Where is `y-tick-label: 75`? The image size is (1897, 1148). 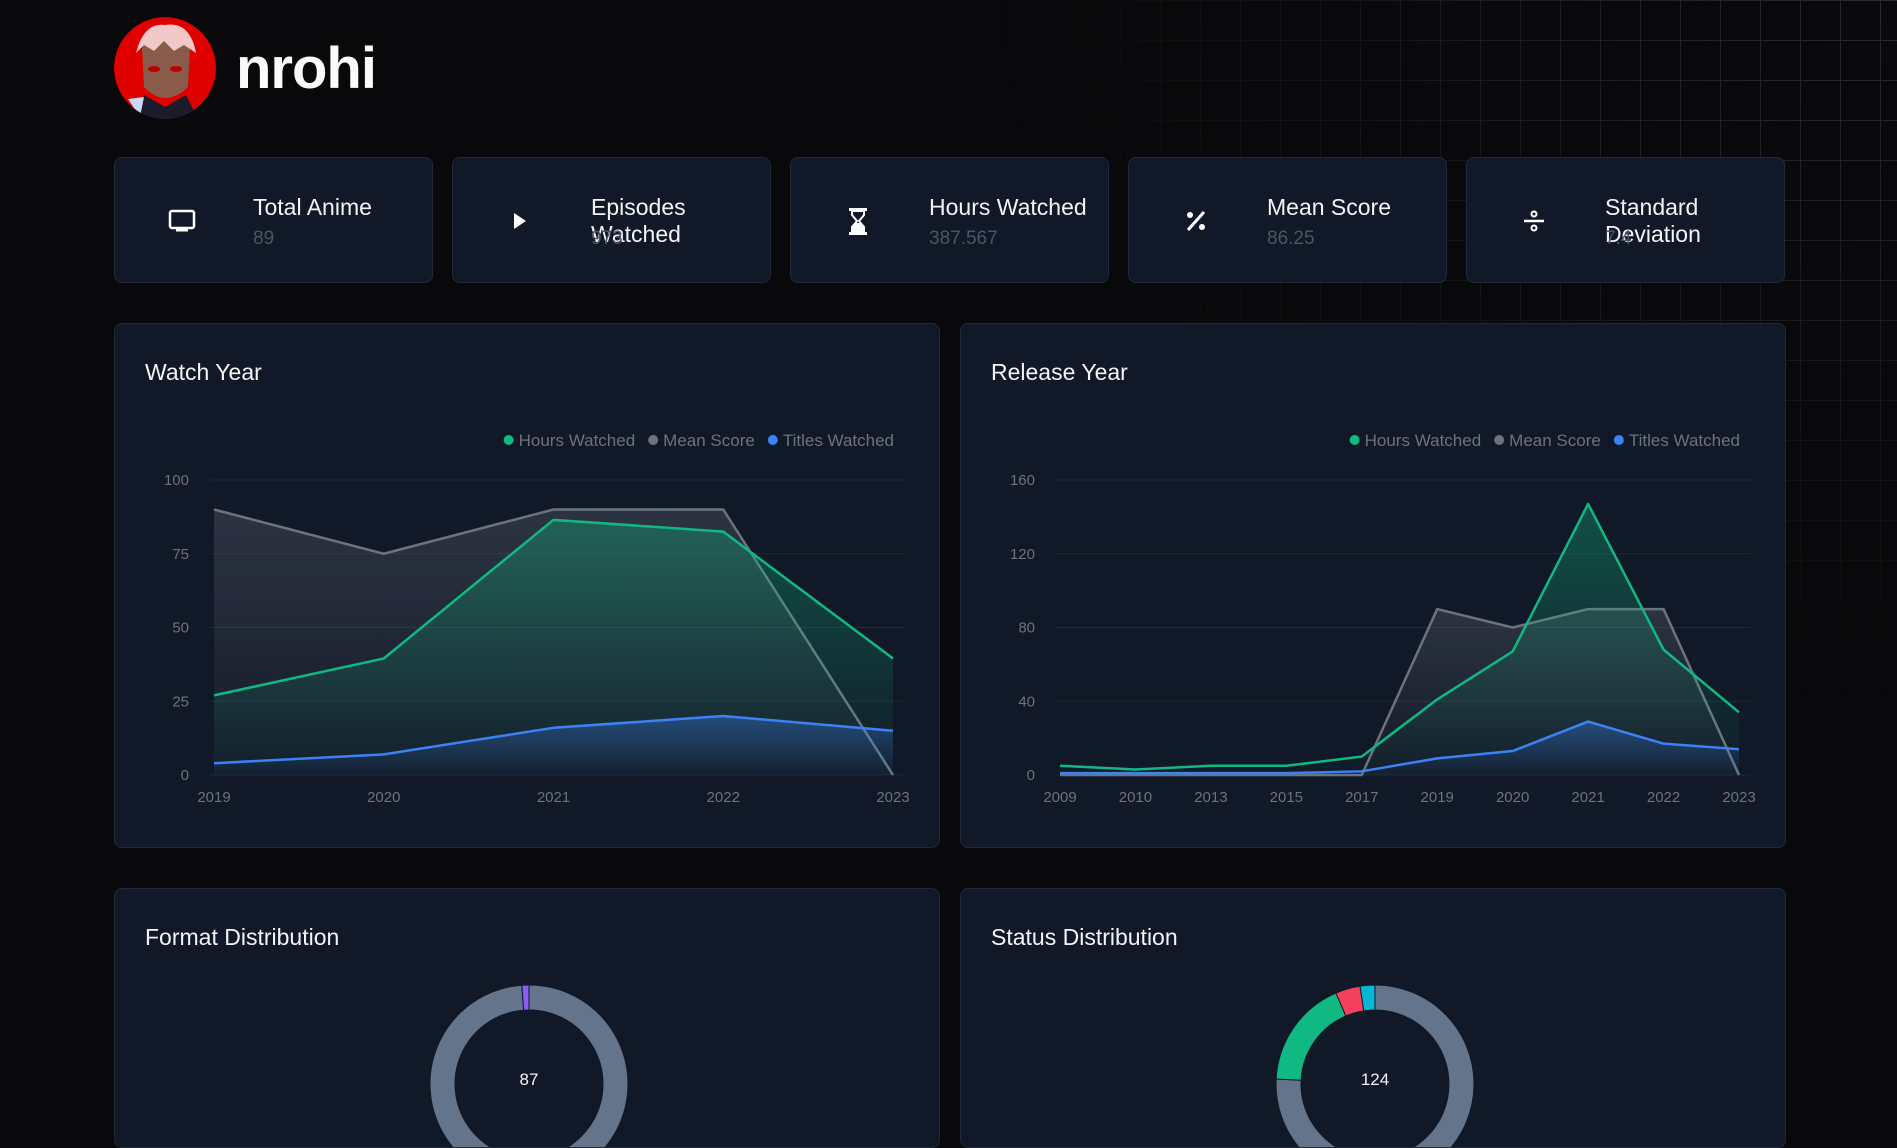 y-tick-label: 75 is located at coordinates (180, 554).